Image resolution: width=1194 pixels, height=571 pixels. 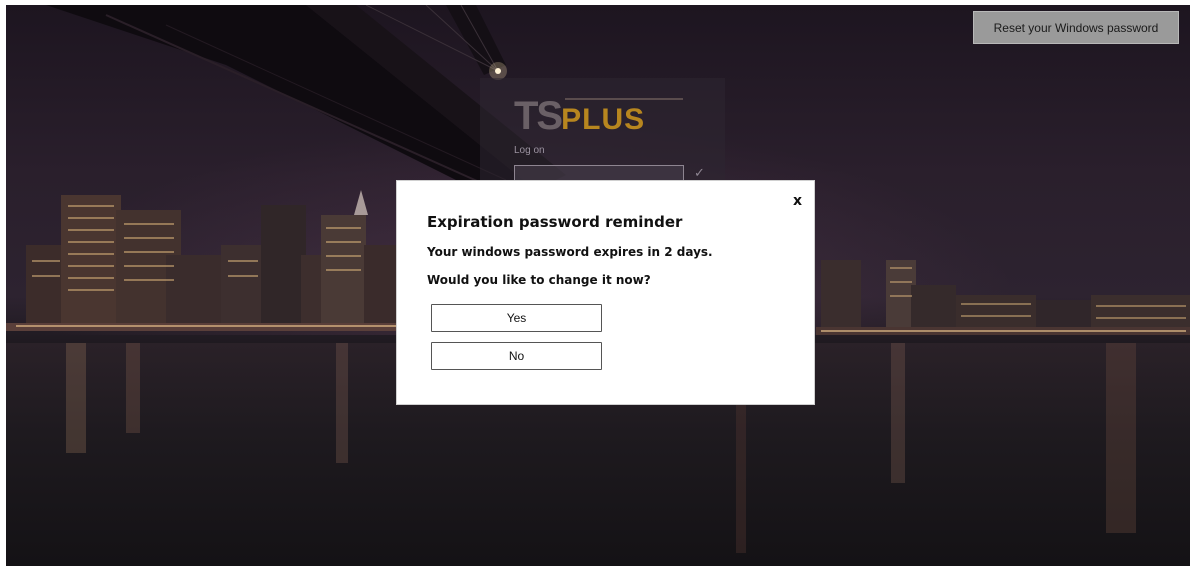 I want to click on no-button: No, so click(x=516, y=356).